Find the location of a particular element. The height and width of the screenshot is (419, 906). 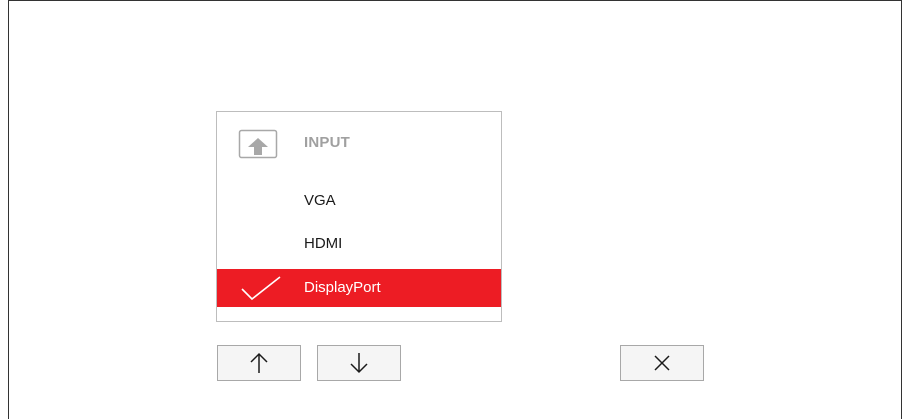

menu-item-label: DisplayPort is located at coordinates (342, 287).